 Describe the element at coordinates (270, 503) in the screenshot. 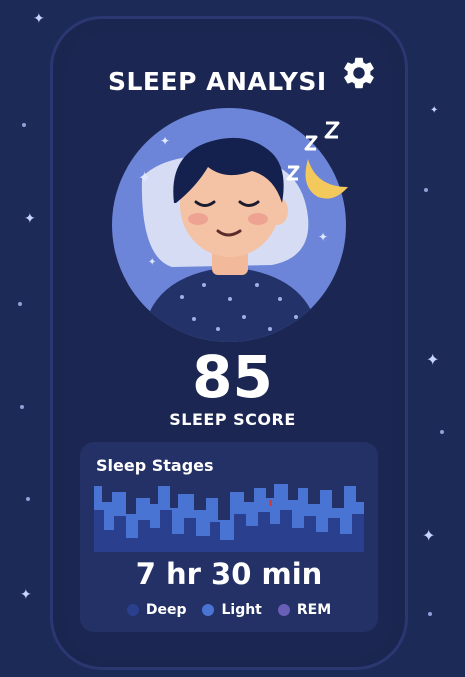

I see `hypnogram-awake-marker` at that location.